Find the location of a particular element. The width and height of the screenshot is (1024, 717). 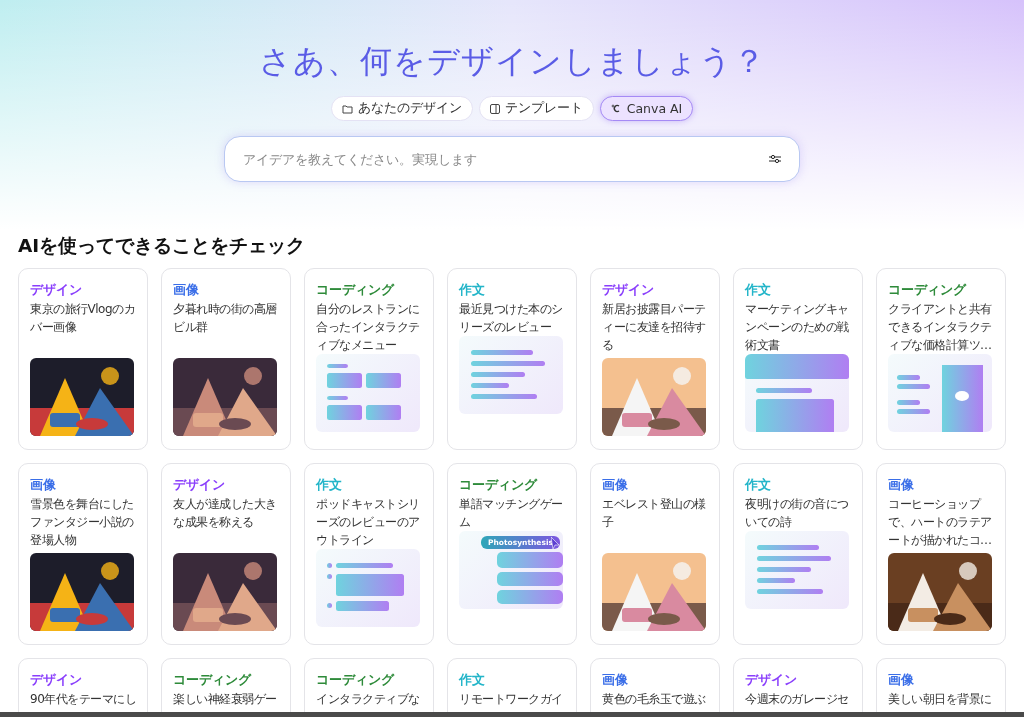

suggestion-card: 画像 夕暮れ時の街の高層ビル群 is located at coordinates (226, 359).